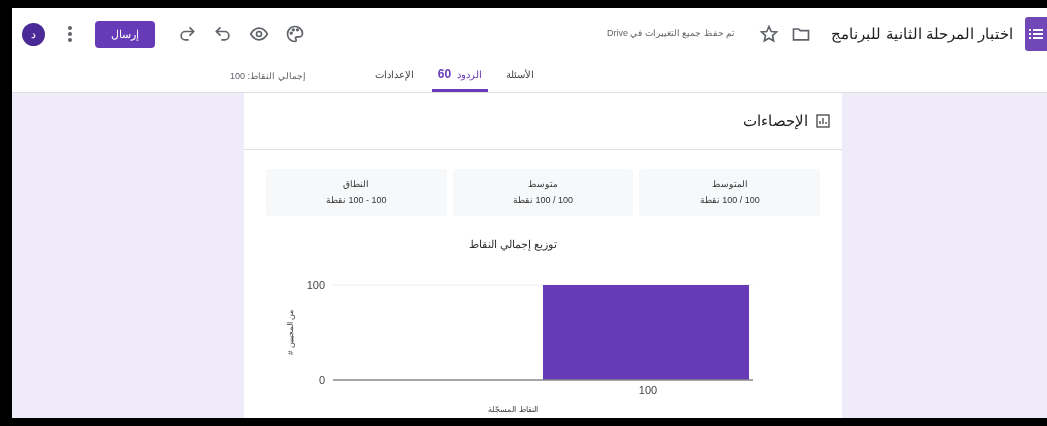  Describe the element at coordinates (295, 34) in the screenshot. I see `palette-icon` at that location.